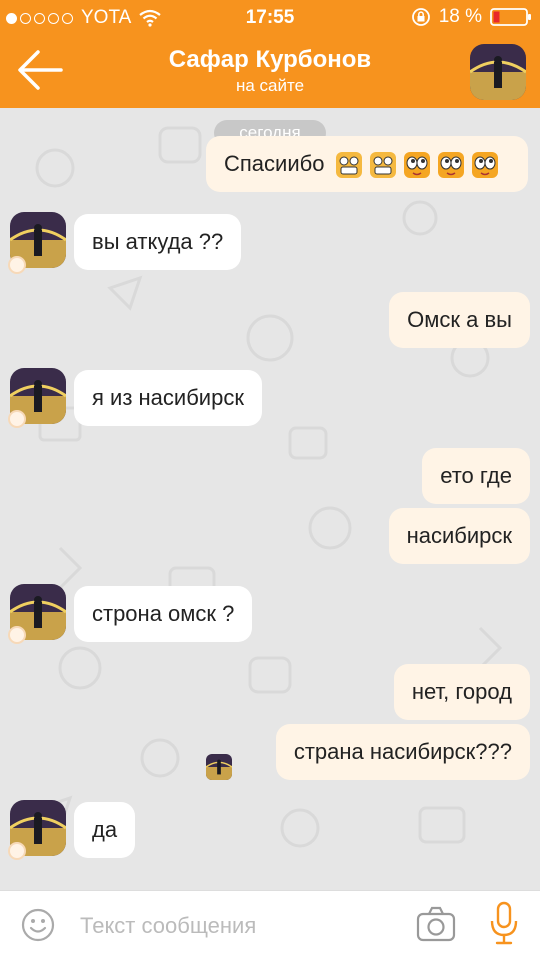 Image resolution: width=540 pixels, height=960 pixels. Describe the element at coordinates (460, 16) in the screenshot. I see `battery-percent: 18 %` at that location.